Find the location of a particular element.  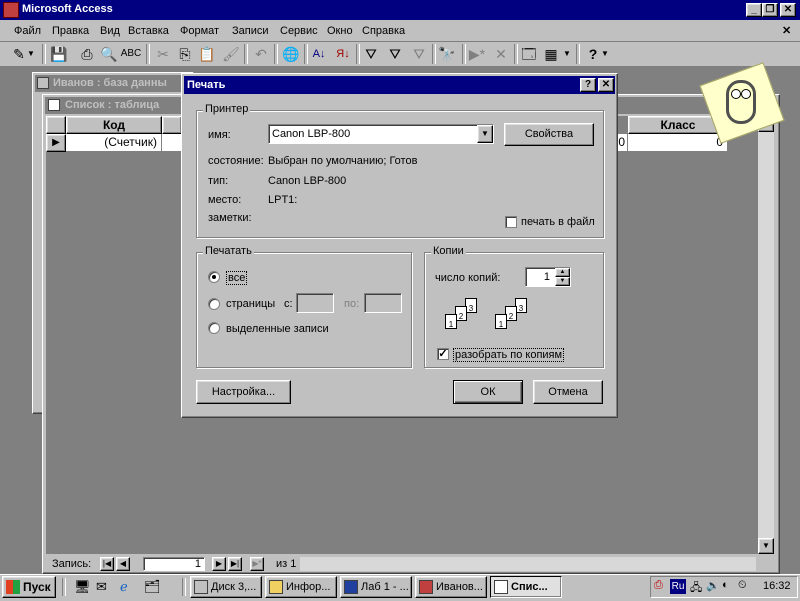

minimize-button: _ is located at coordinates (754, 10).